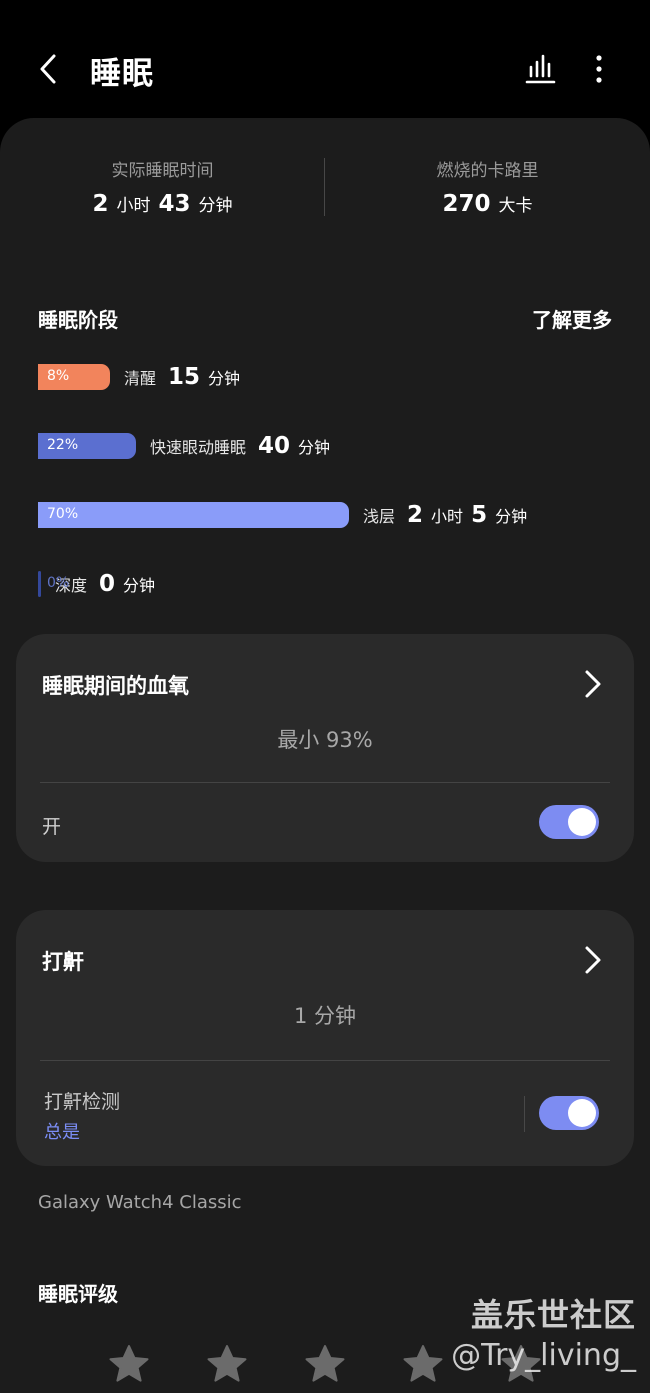 This screenshot has width=650, height=1393. What do you see at coordinates (62, 1131) in the screenshot?
I see `snore-detection-setting: 总是` at bounding box center [62, 1131].